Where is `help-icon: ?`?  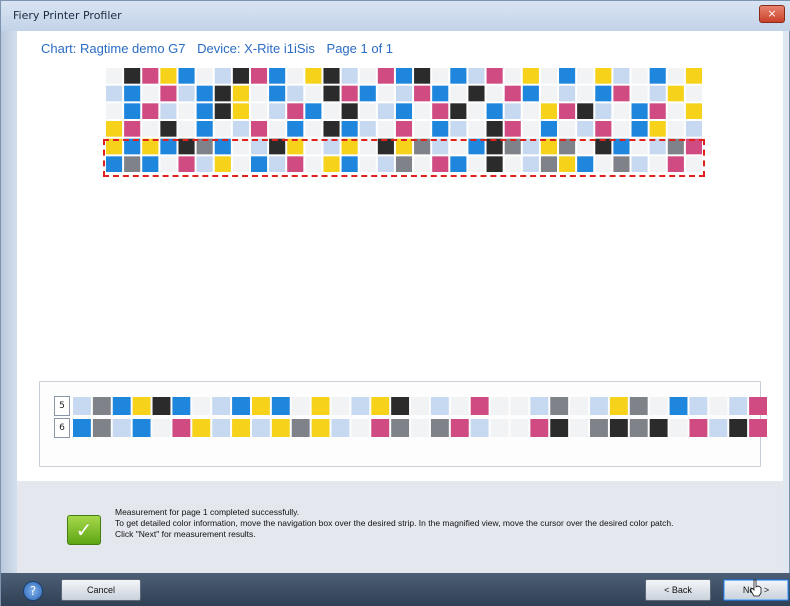
help-icon: ? is located at coordinates (33, 591).